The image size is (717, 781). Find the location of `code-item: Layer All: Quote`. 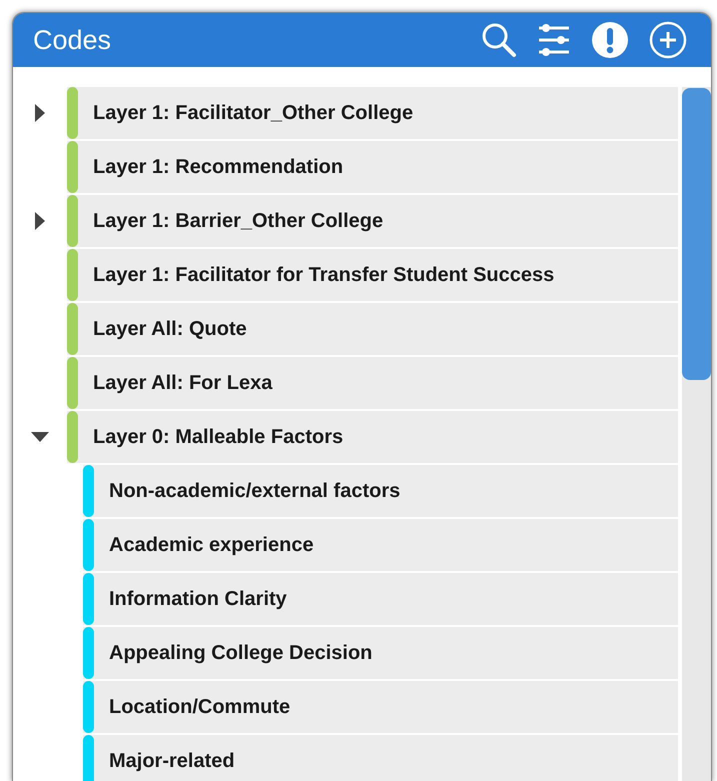

code-item: Layer All: Quote is located at coordinates (372, 329).